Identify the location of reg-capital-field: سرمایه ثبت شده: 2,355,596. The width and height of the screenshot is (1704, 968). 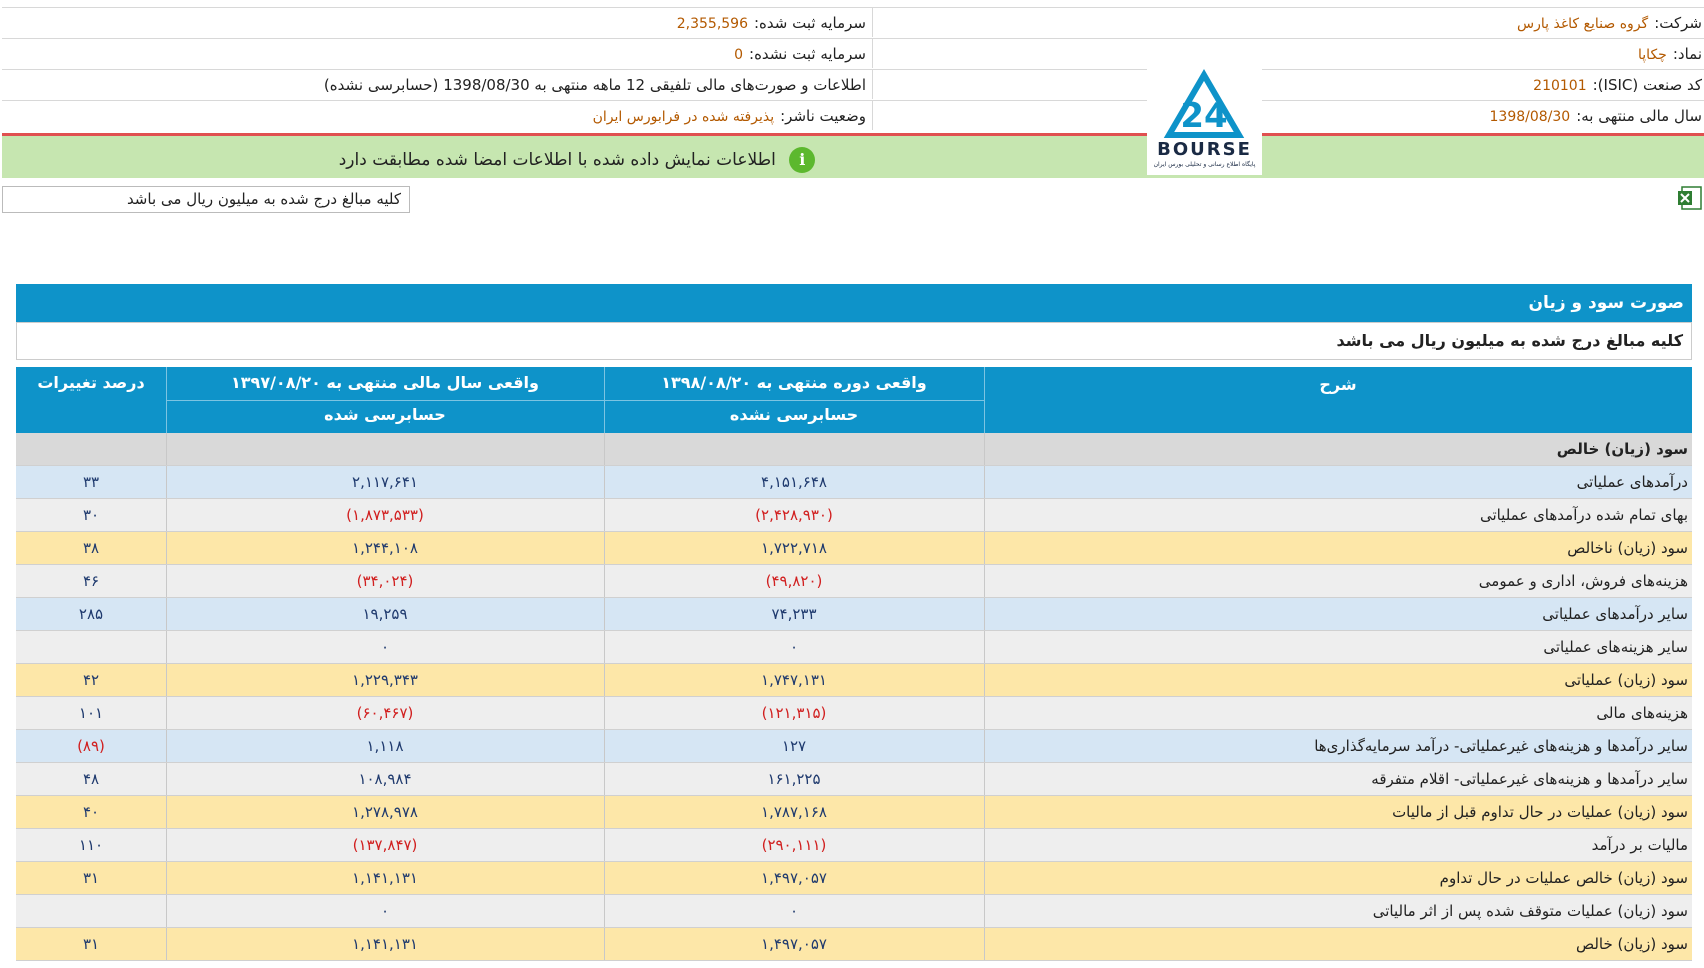
(771, 23).